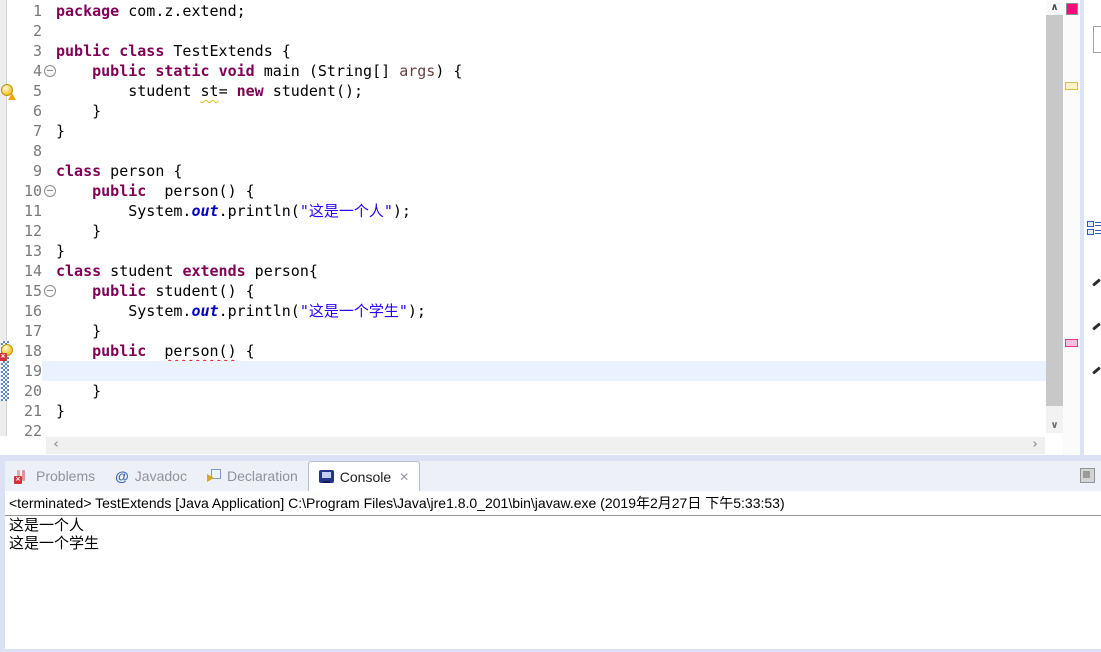 Image resolution: width=1101 pixels, height=652 pixels. Describe the element at coordinates (30, 371) in the screenshot. I see `line-number: 19` at that location.